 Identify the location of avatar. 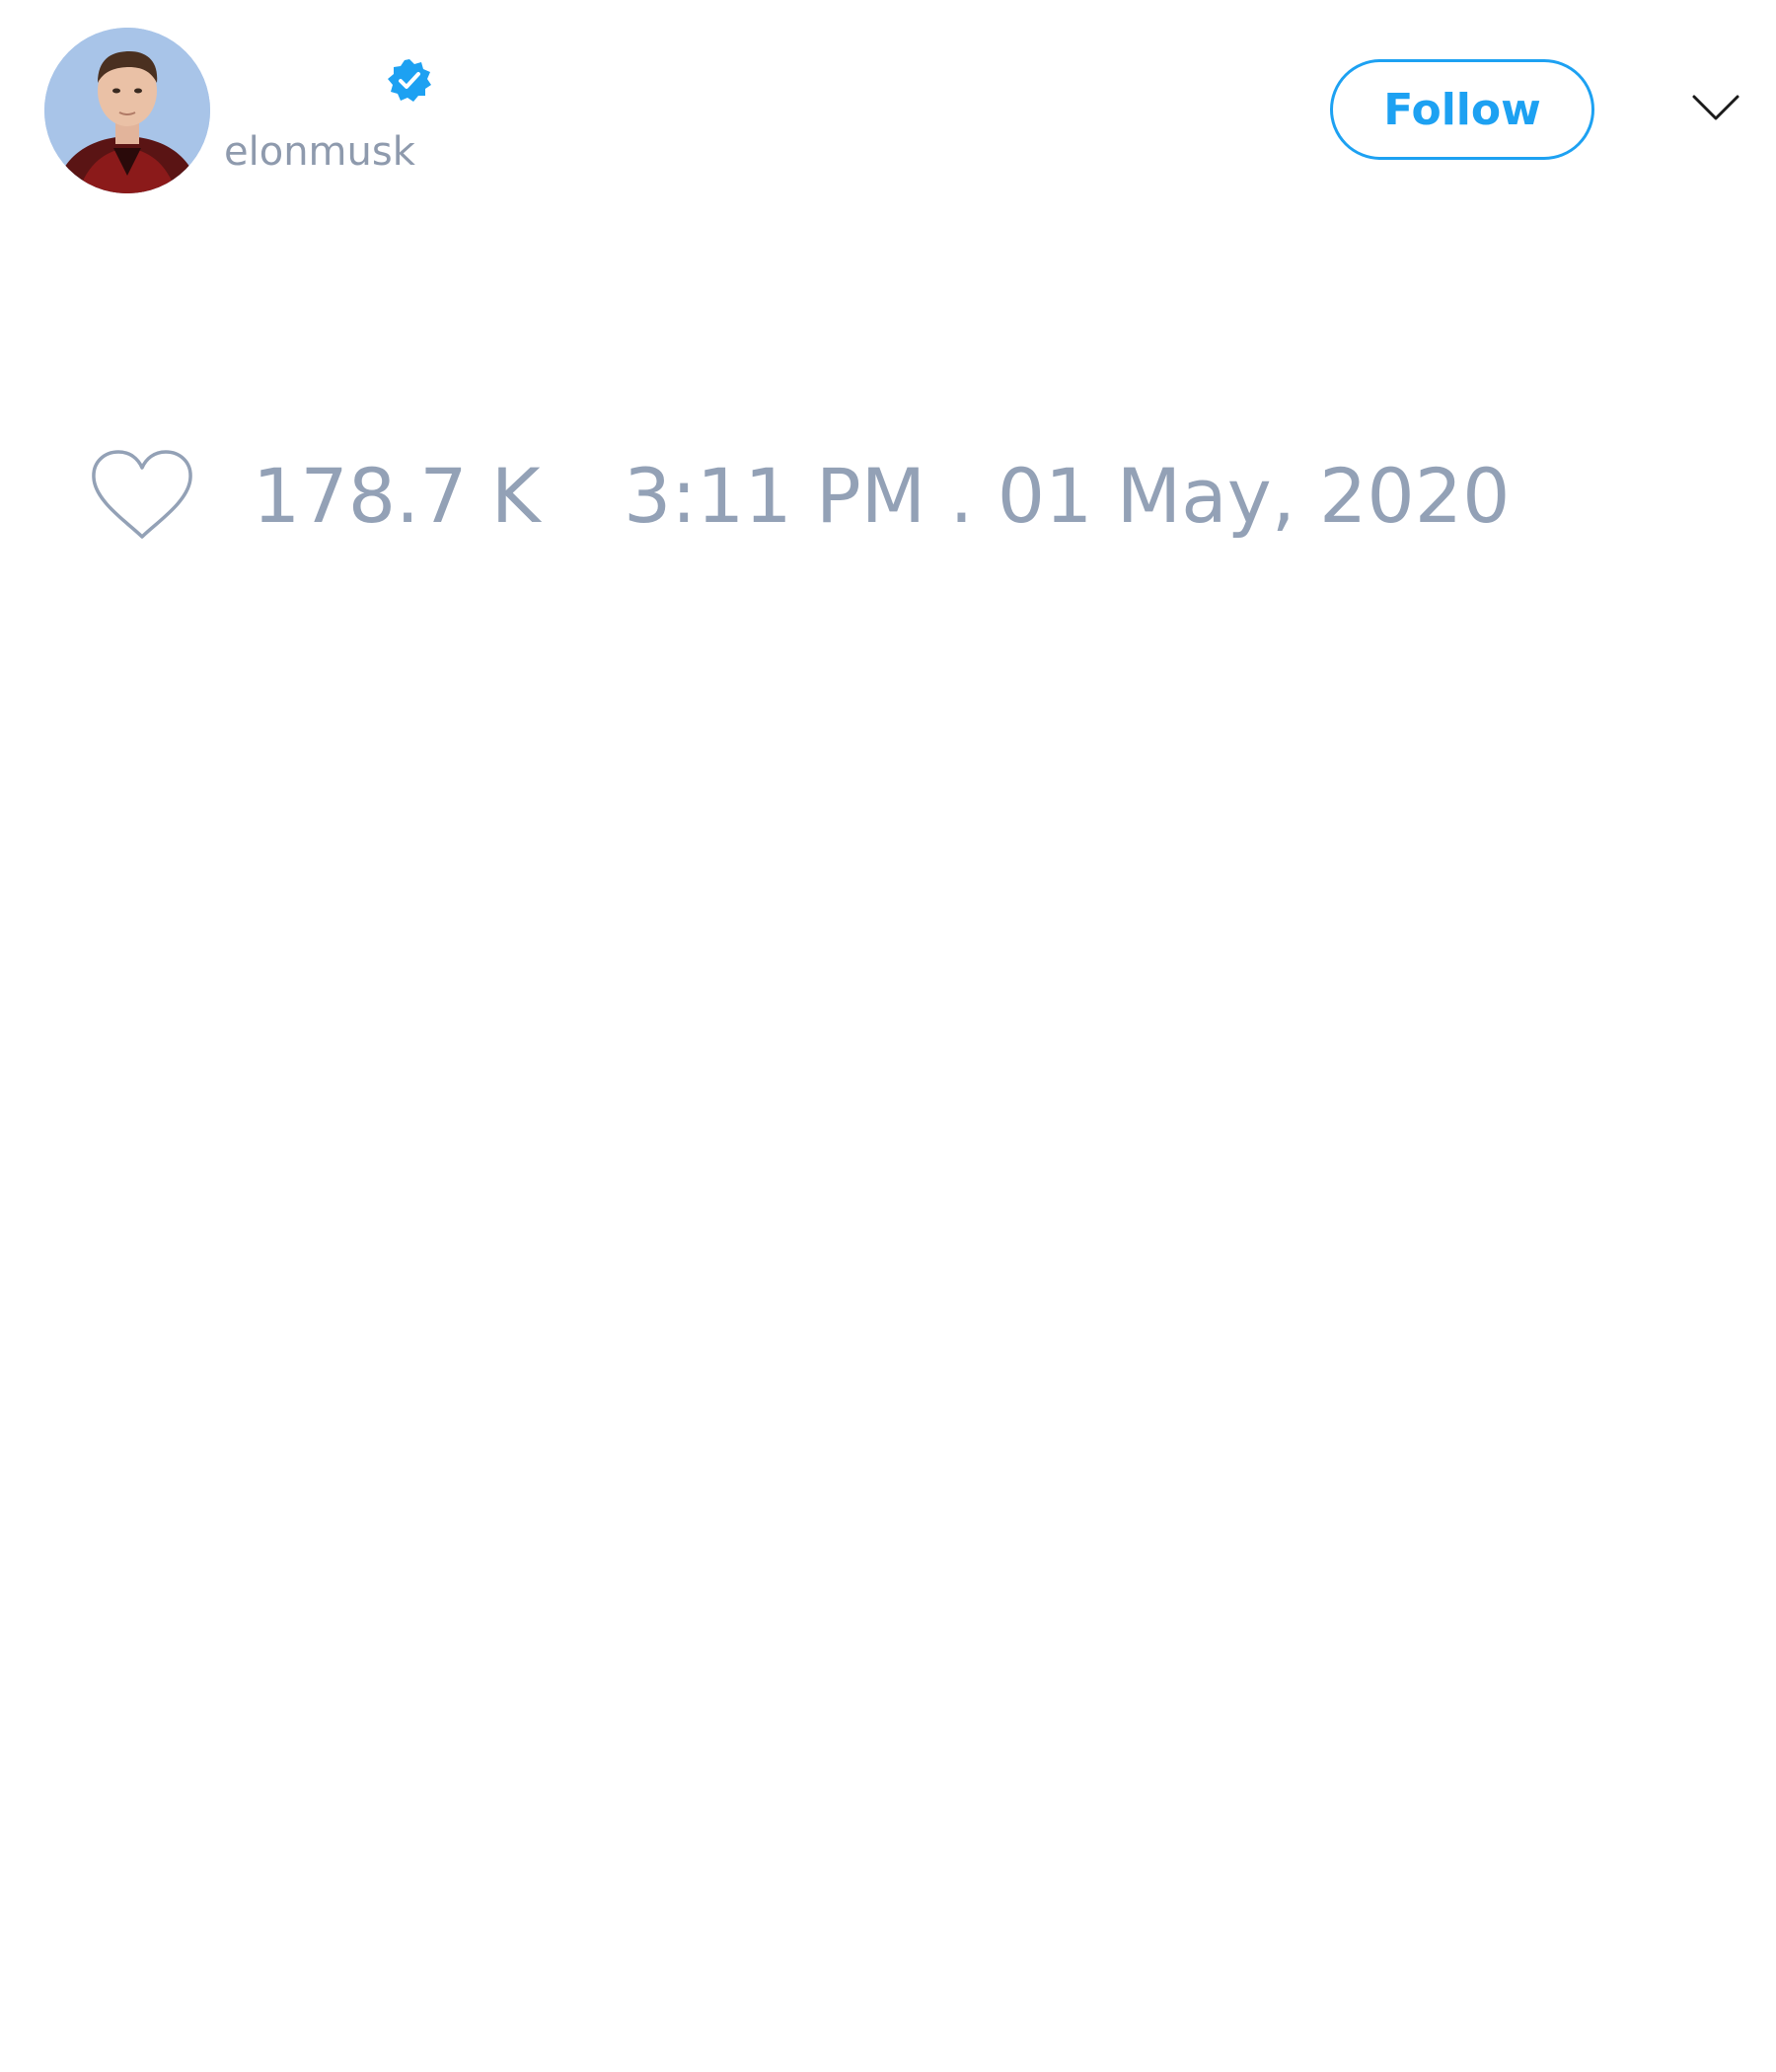
(127, 111).